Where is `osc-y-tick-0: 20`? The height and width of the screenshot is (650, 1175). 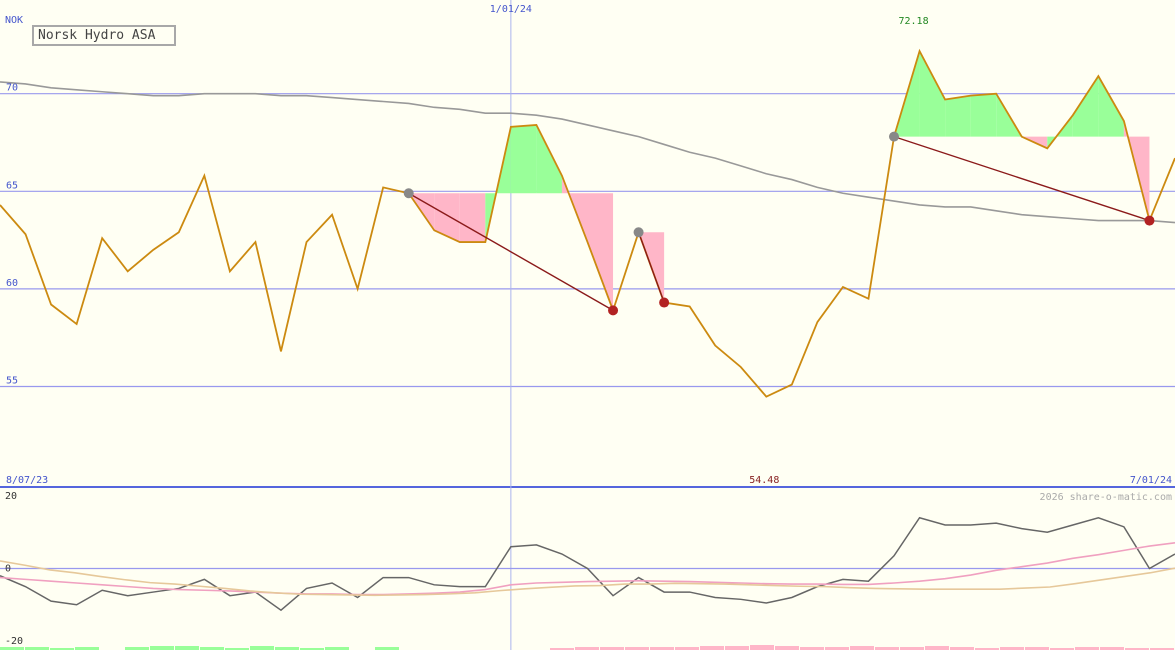
osc-y-tick-0: 20 is located at coordinates (11, 496).